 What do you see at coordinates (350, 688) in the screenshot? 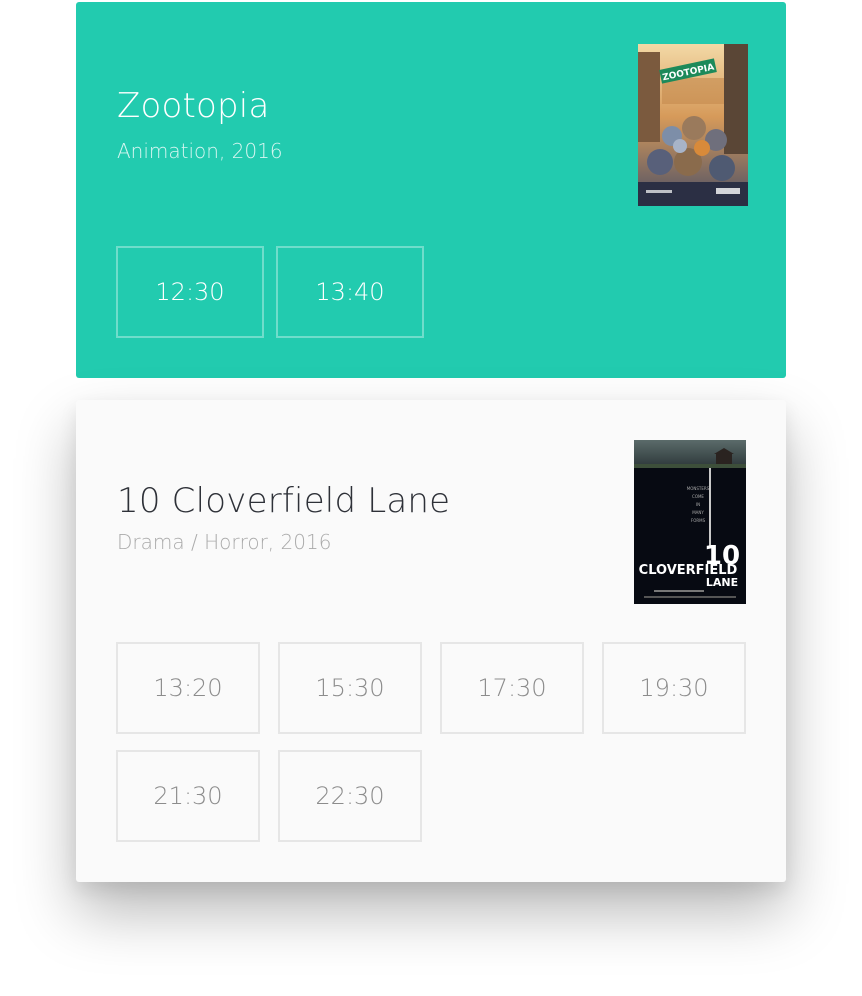
I see `showtime-button: 15:30` at bounding box center [350, 688].